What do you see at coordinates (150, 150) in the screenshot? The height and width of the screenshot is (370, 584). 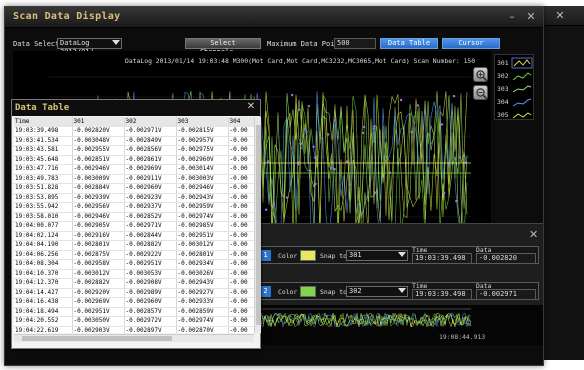 I see `value-cell: -0.002856V` at bounding box center [150, 150].